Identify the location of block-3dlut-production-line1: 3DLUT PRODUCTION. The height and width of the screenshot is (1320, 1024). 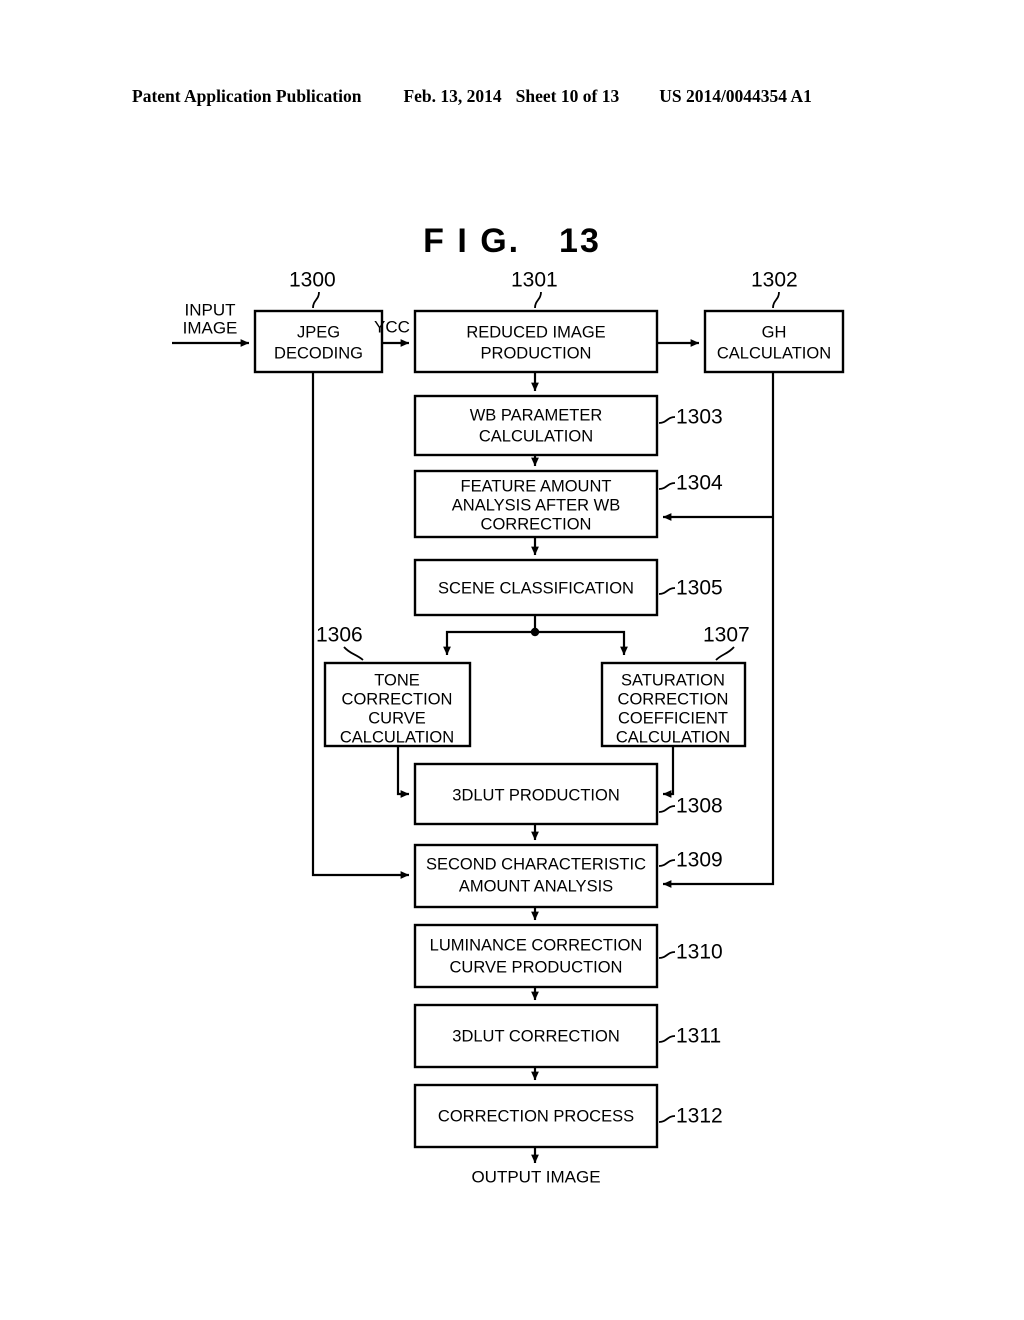
(535, 795).